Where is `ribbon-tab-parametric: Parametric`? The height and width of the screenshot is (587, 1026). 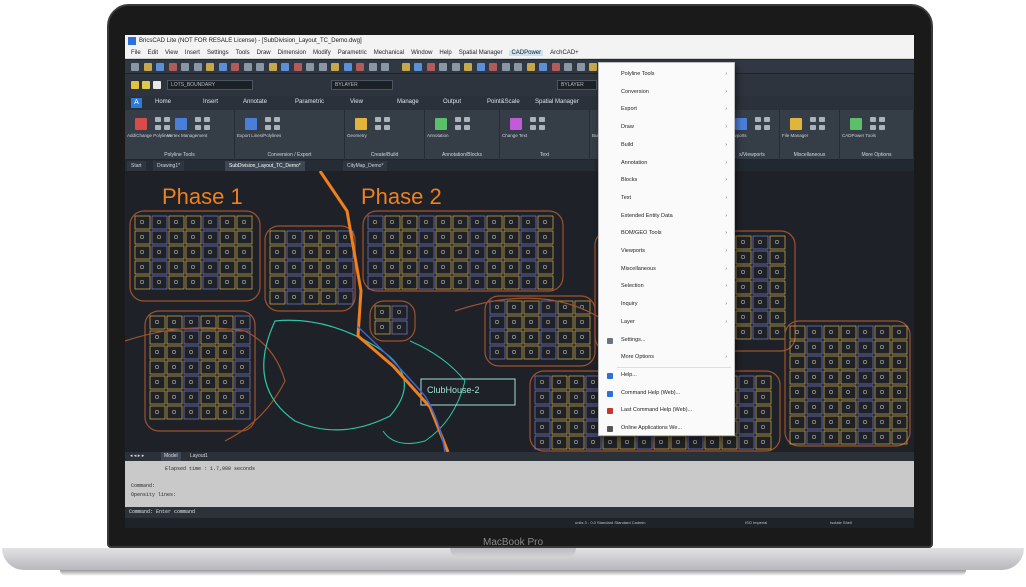
ribbon-tab-parametric: Parametric is located at coordinates (309, 102).